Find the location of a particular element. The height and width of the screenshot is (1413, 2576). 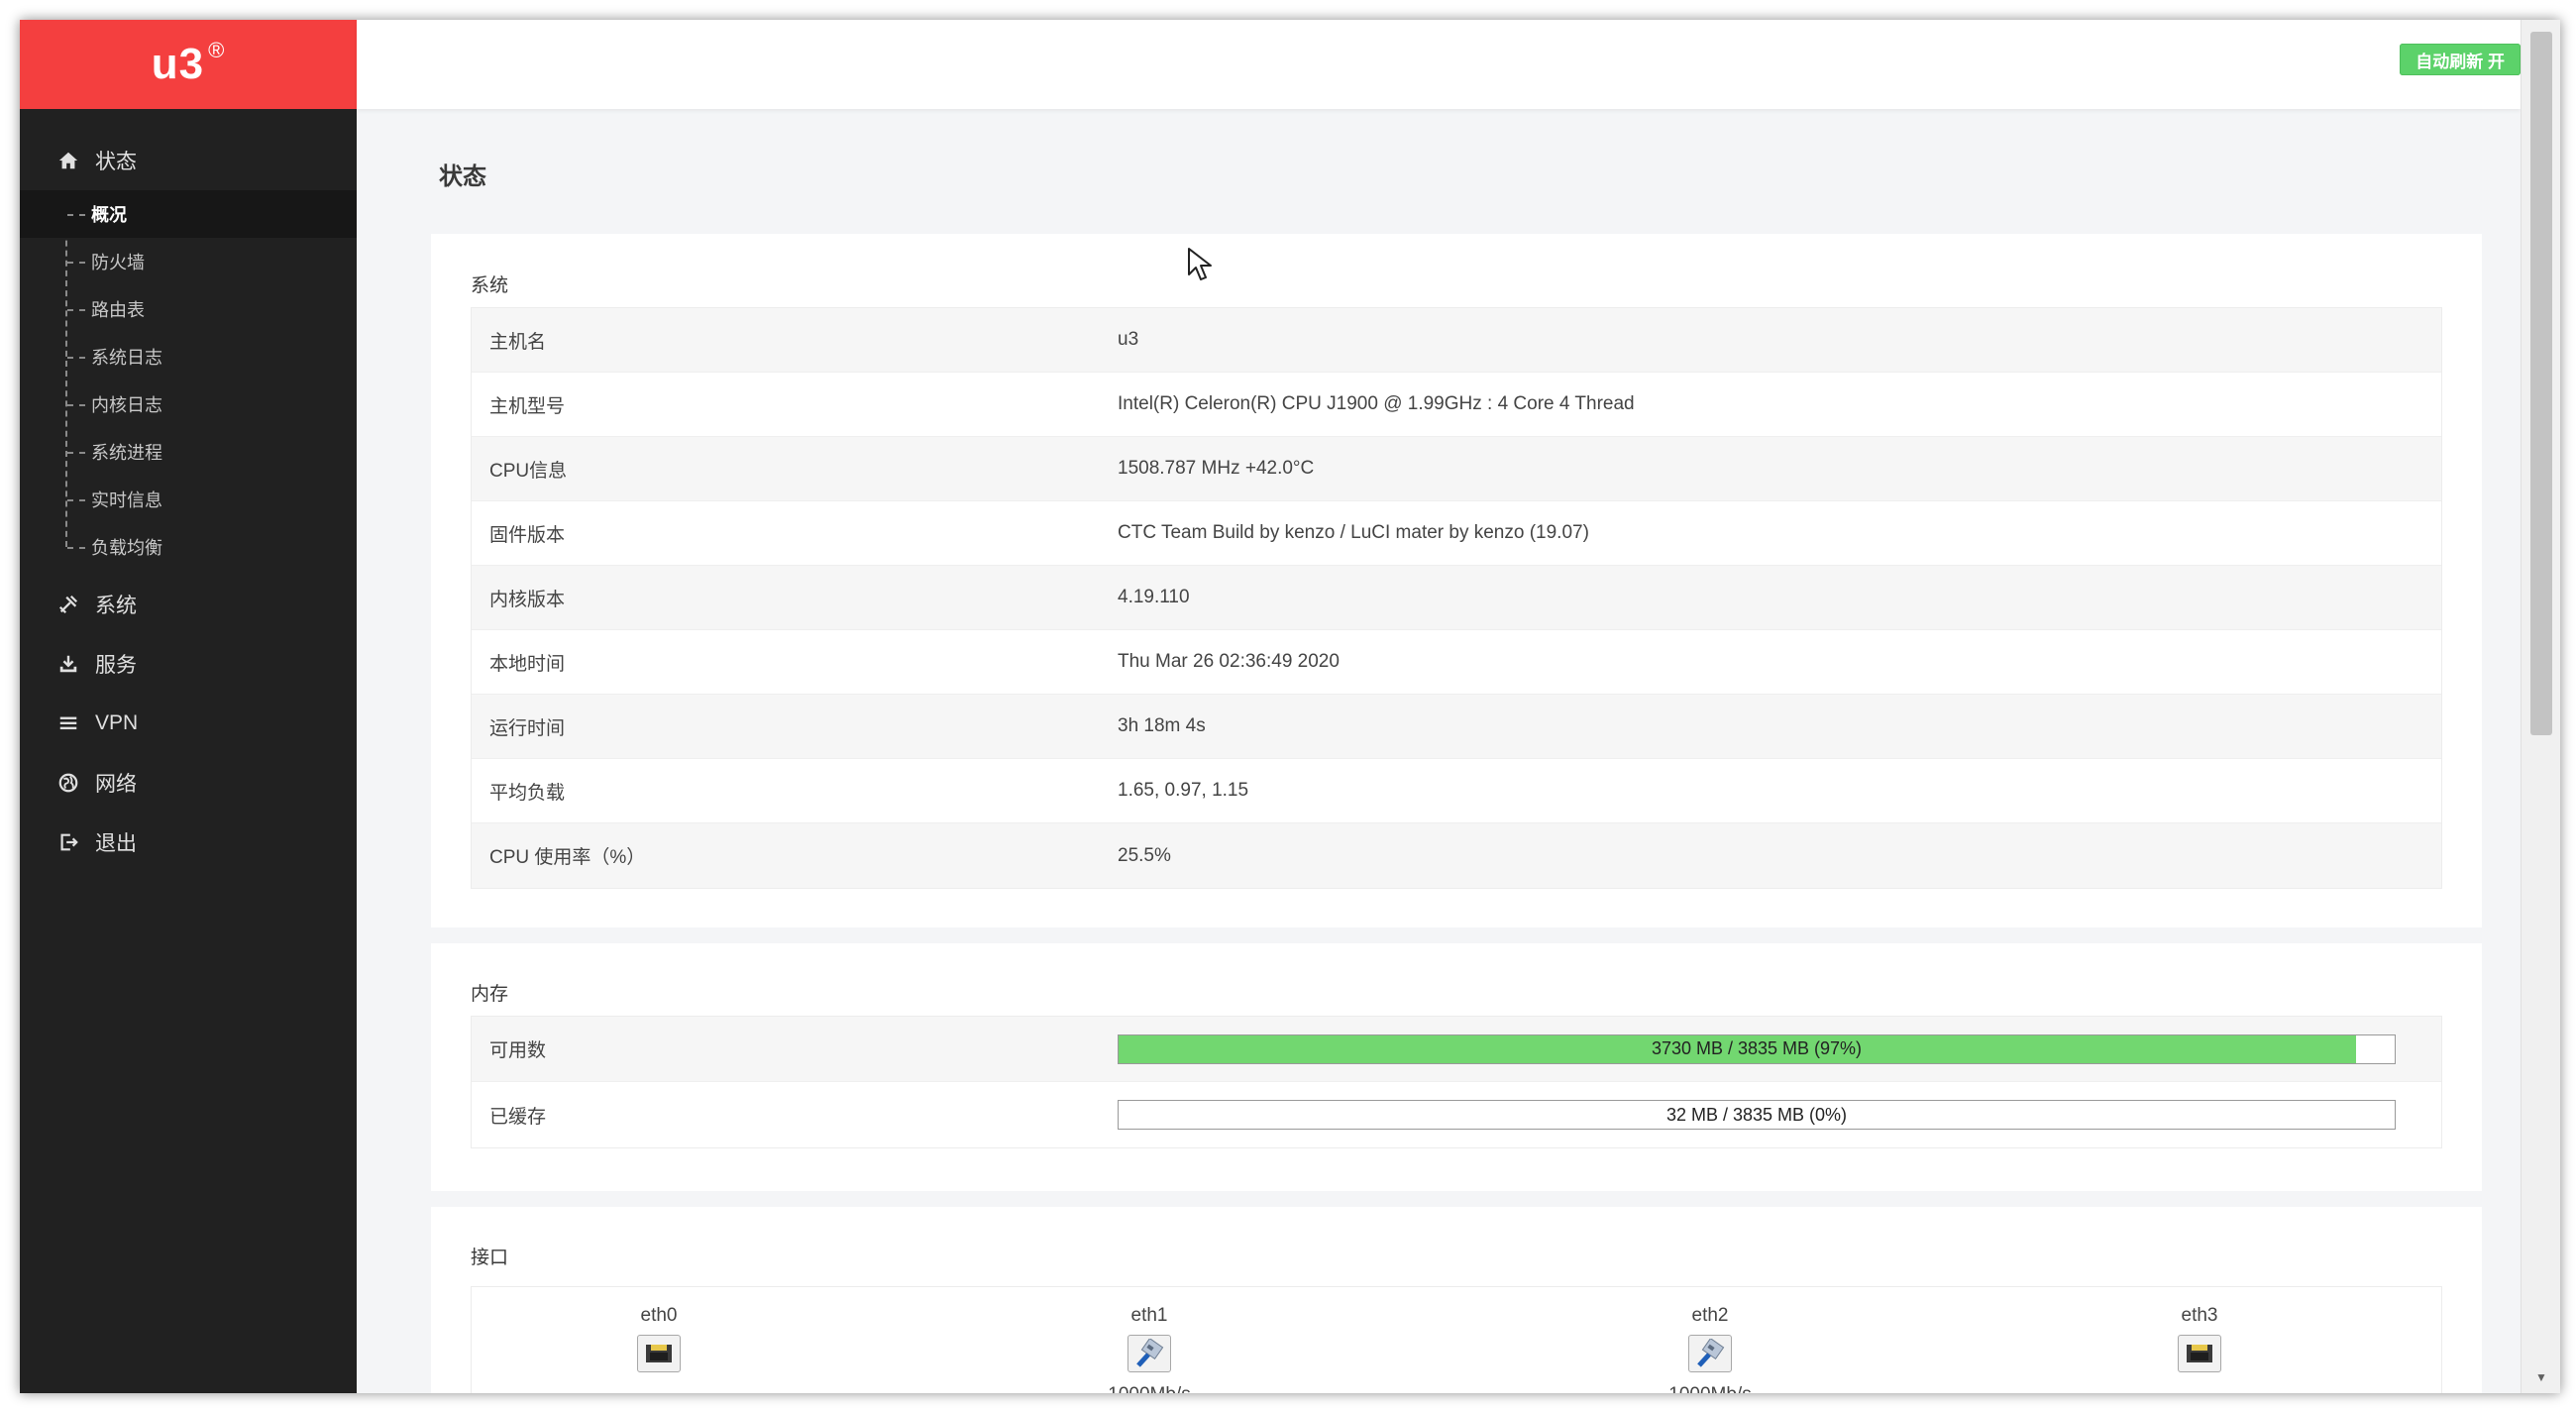

submenu-item-overview: 概况 is located at coordinates (188, 214).